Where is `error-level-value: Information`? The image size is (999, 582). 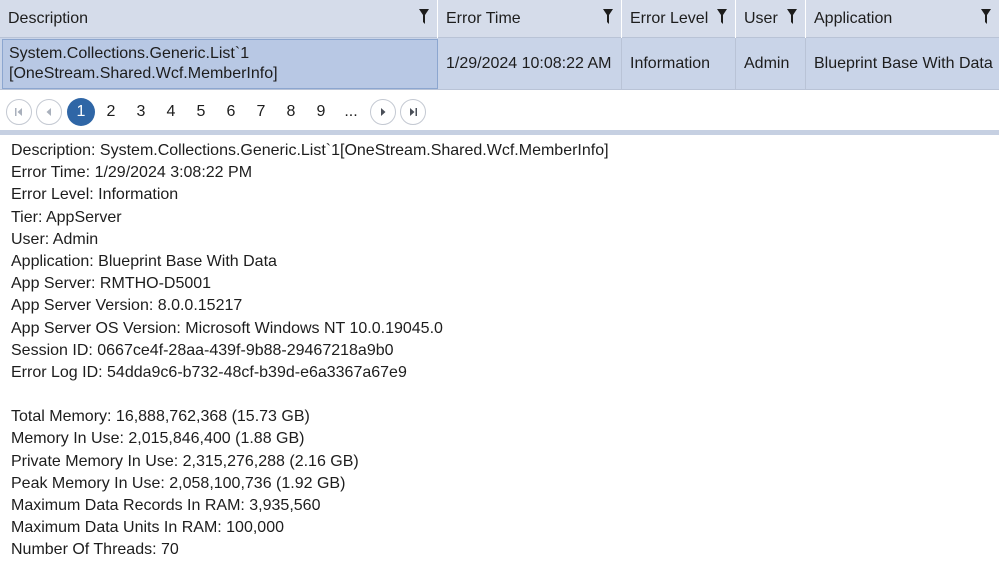
error-level-value: Information is located at coordinates (670, 63).